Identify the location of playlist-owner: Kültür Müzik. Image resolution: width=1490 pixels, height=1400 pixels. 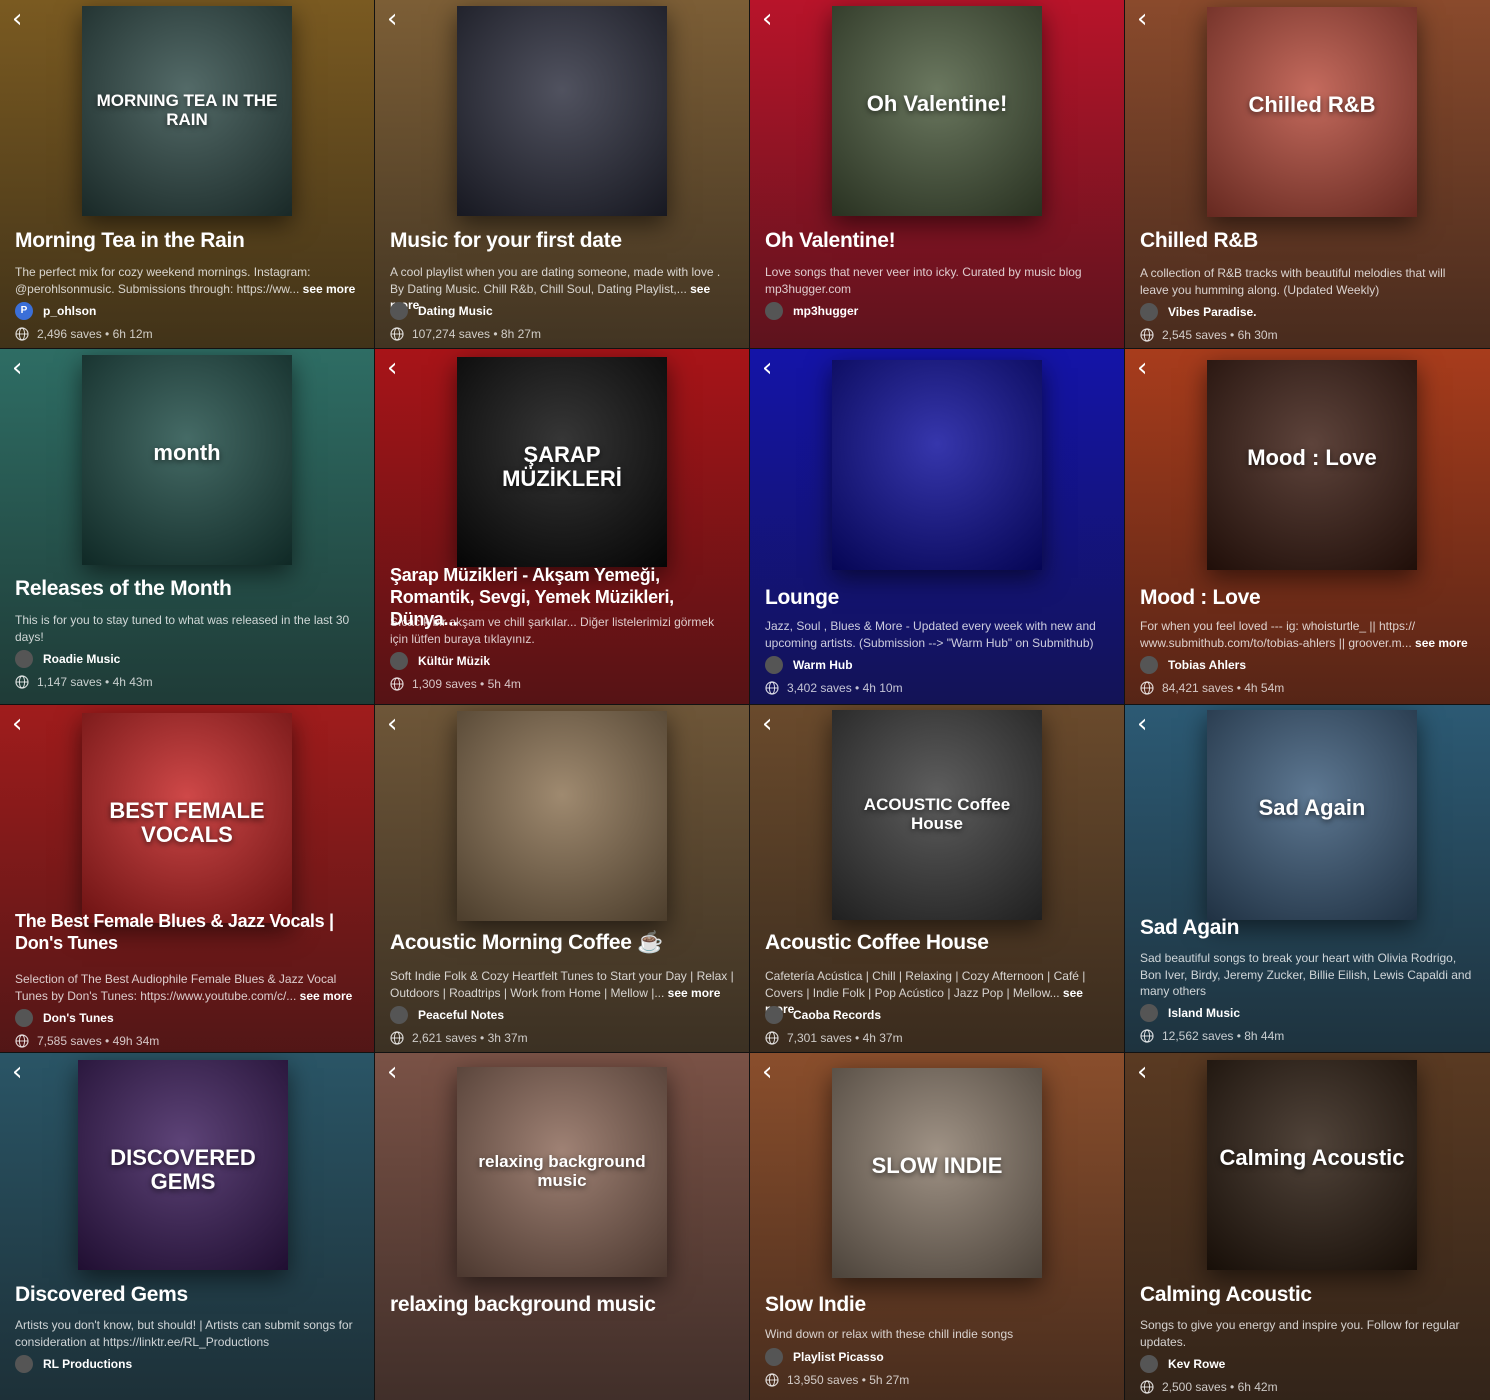
(440, 661).